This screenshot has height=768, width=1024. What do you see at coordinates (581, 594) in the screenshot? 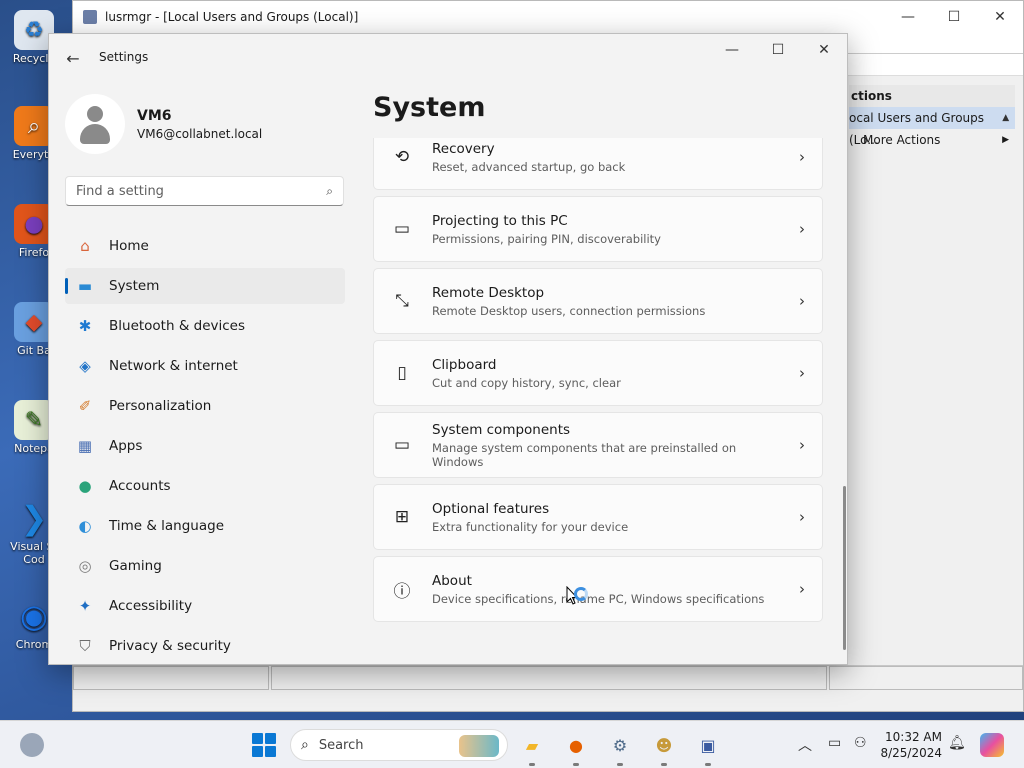
I see `busy-spinner-icon` at bounding box center [581, 594].